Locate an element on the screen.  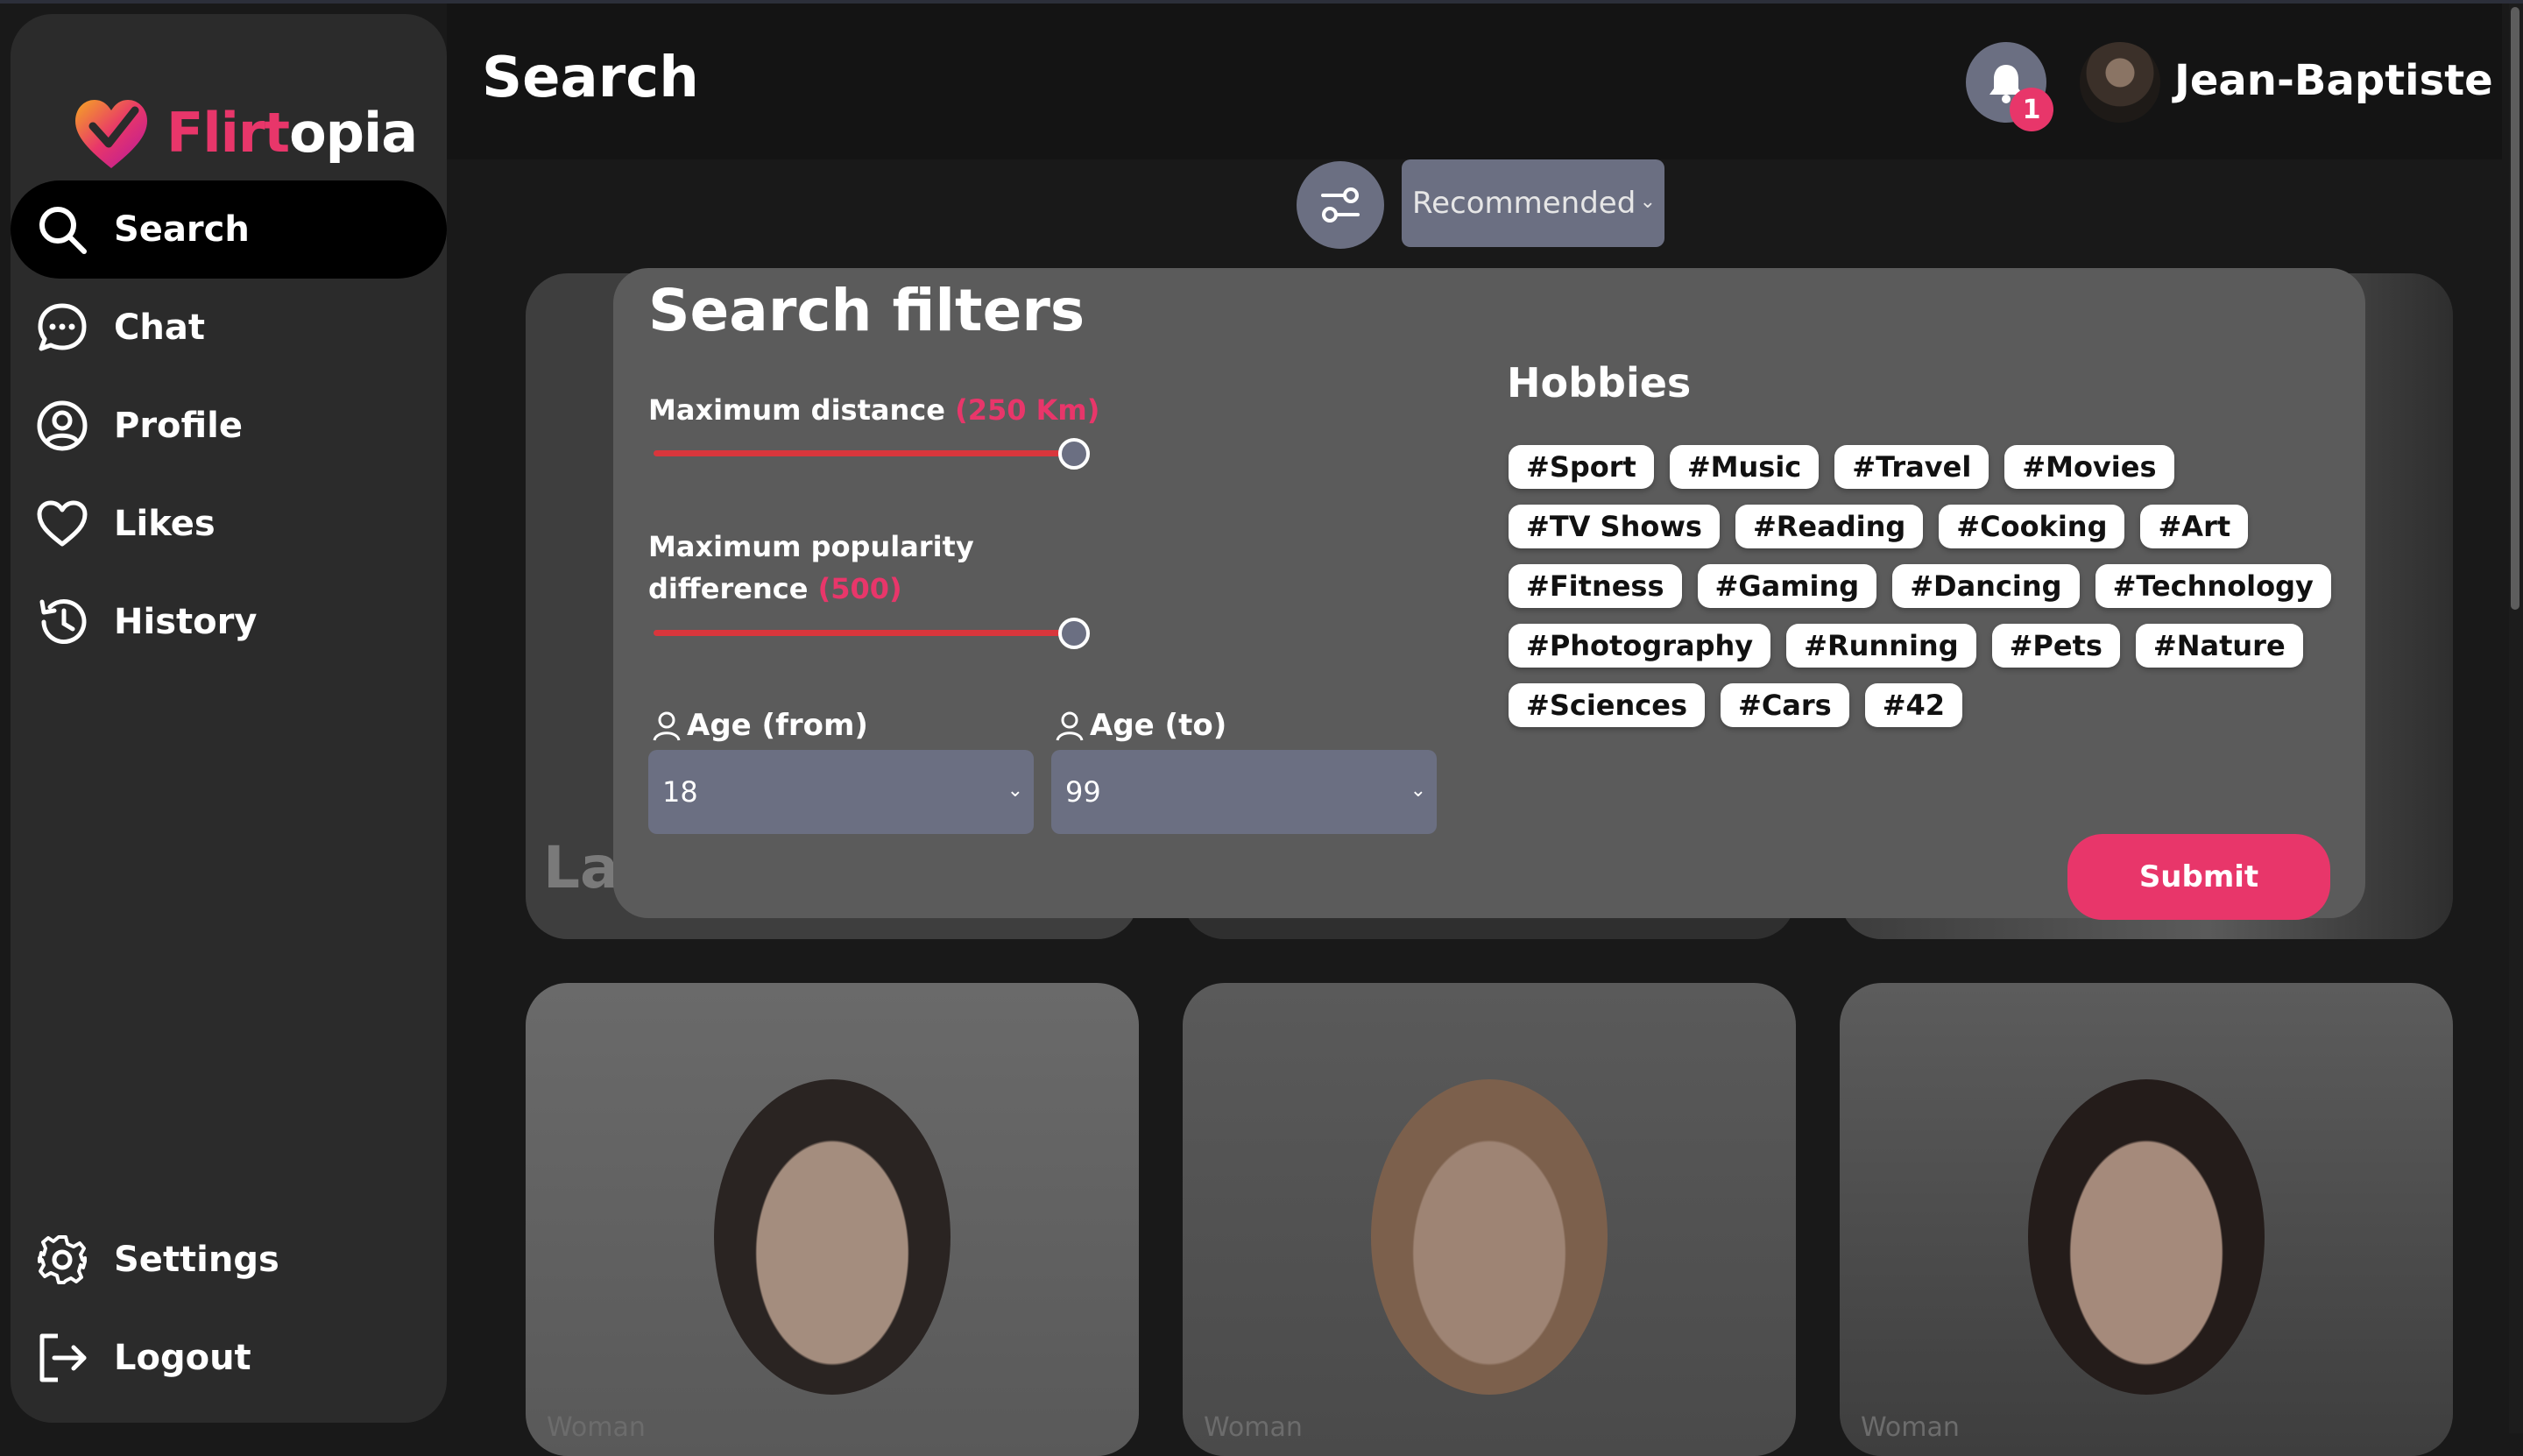
gear-icon is located at coordinates (62, 1260).